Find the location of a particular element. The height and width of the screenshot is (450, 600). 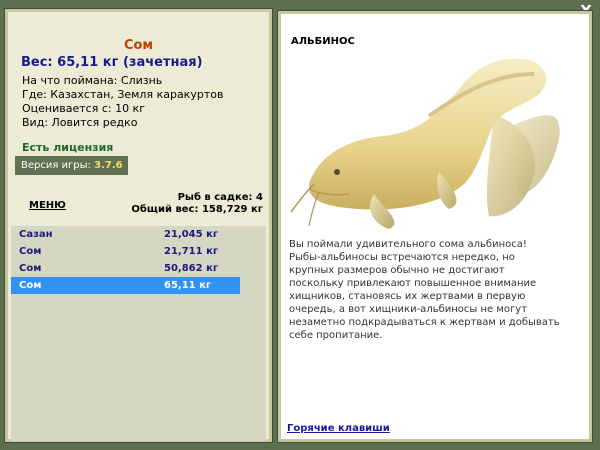

cage-count: Рыб в садке: 4 is located at coordinates (220, 197).